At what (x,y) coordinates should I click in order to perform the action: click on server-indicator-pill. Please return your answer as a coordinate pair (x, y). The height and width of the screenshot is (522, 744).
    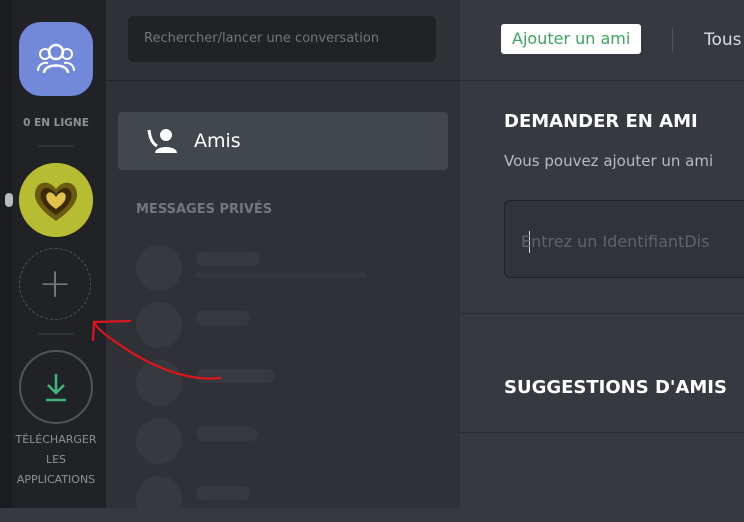
    Looking at the image, I should click on (9, 200).